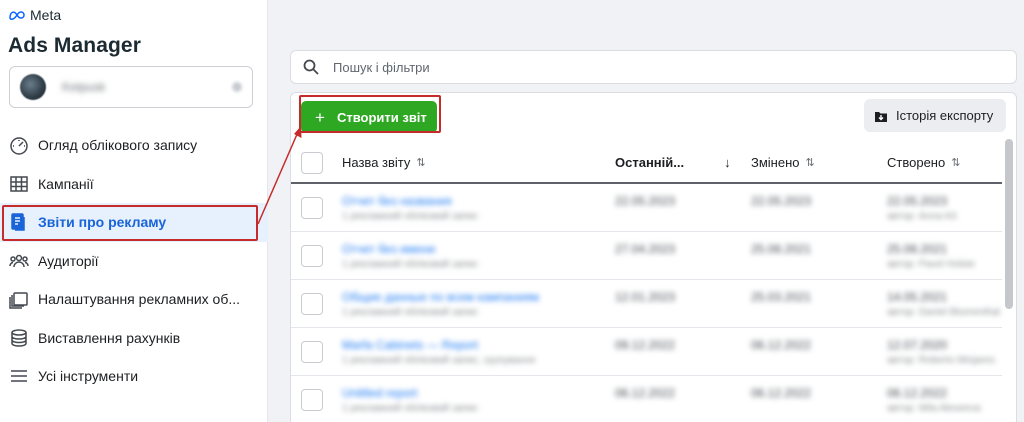 Image resolution: width=1024 pixels, height=422 pixels. Describe the element at coordinates (379, 393) in the screenshot. I see `report-name-link: Untitled report` at that location.